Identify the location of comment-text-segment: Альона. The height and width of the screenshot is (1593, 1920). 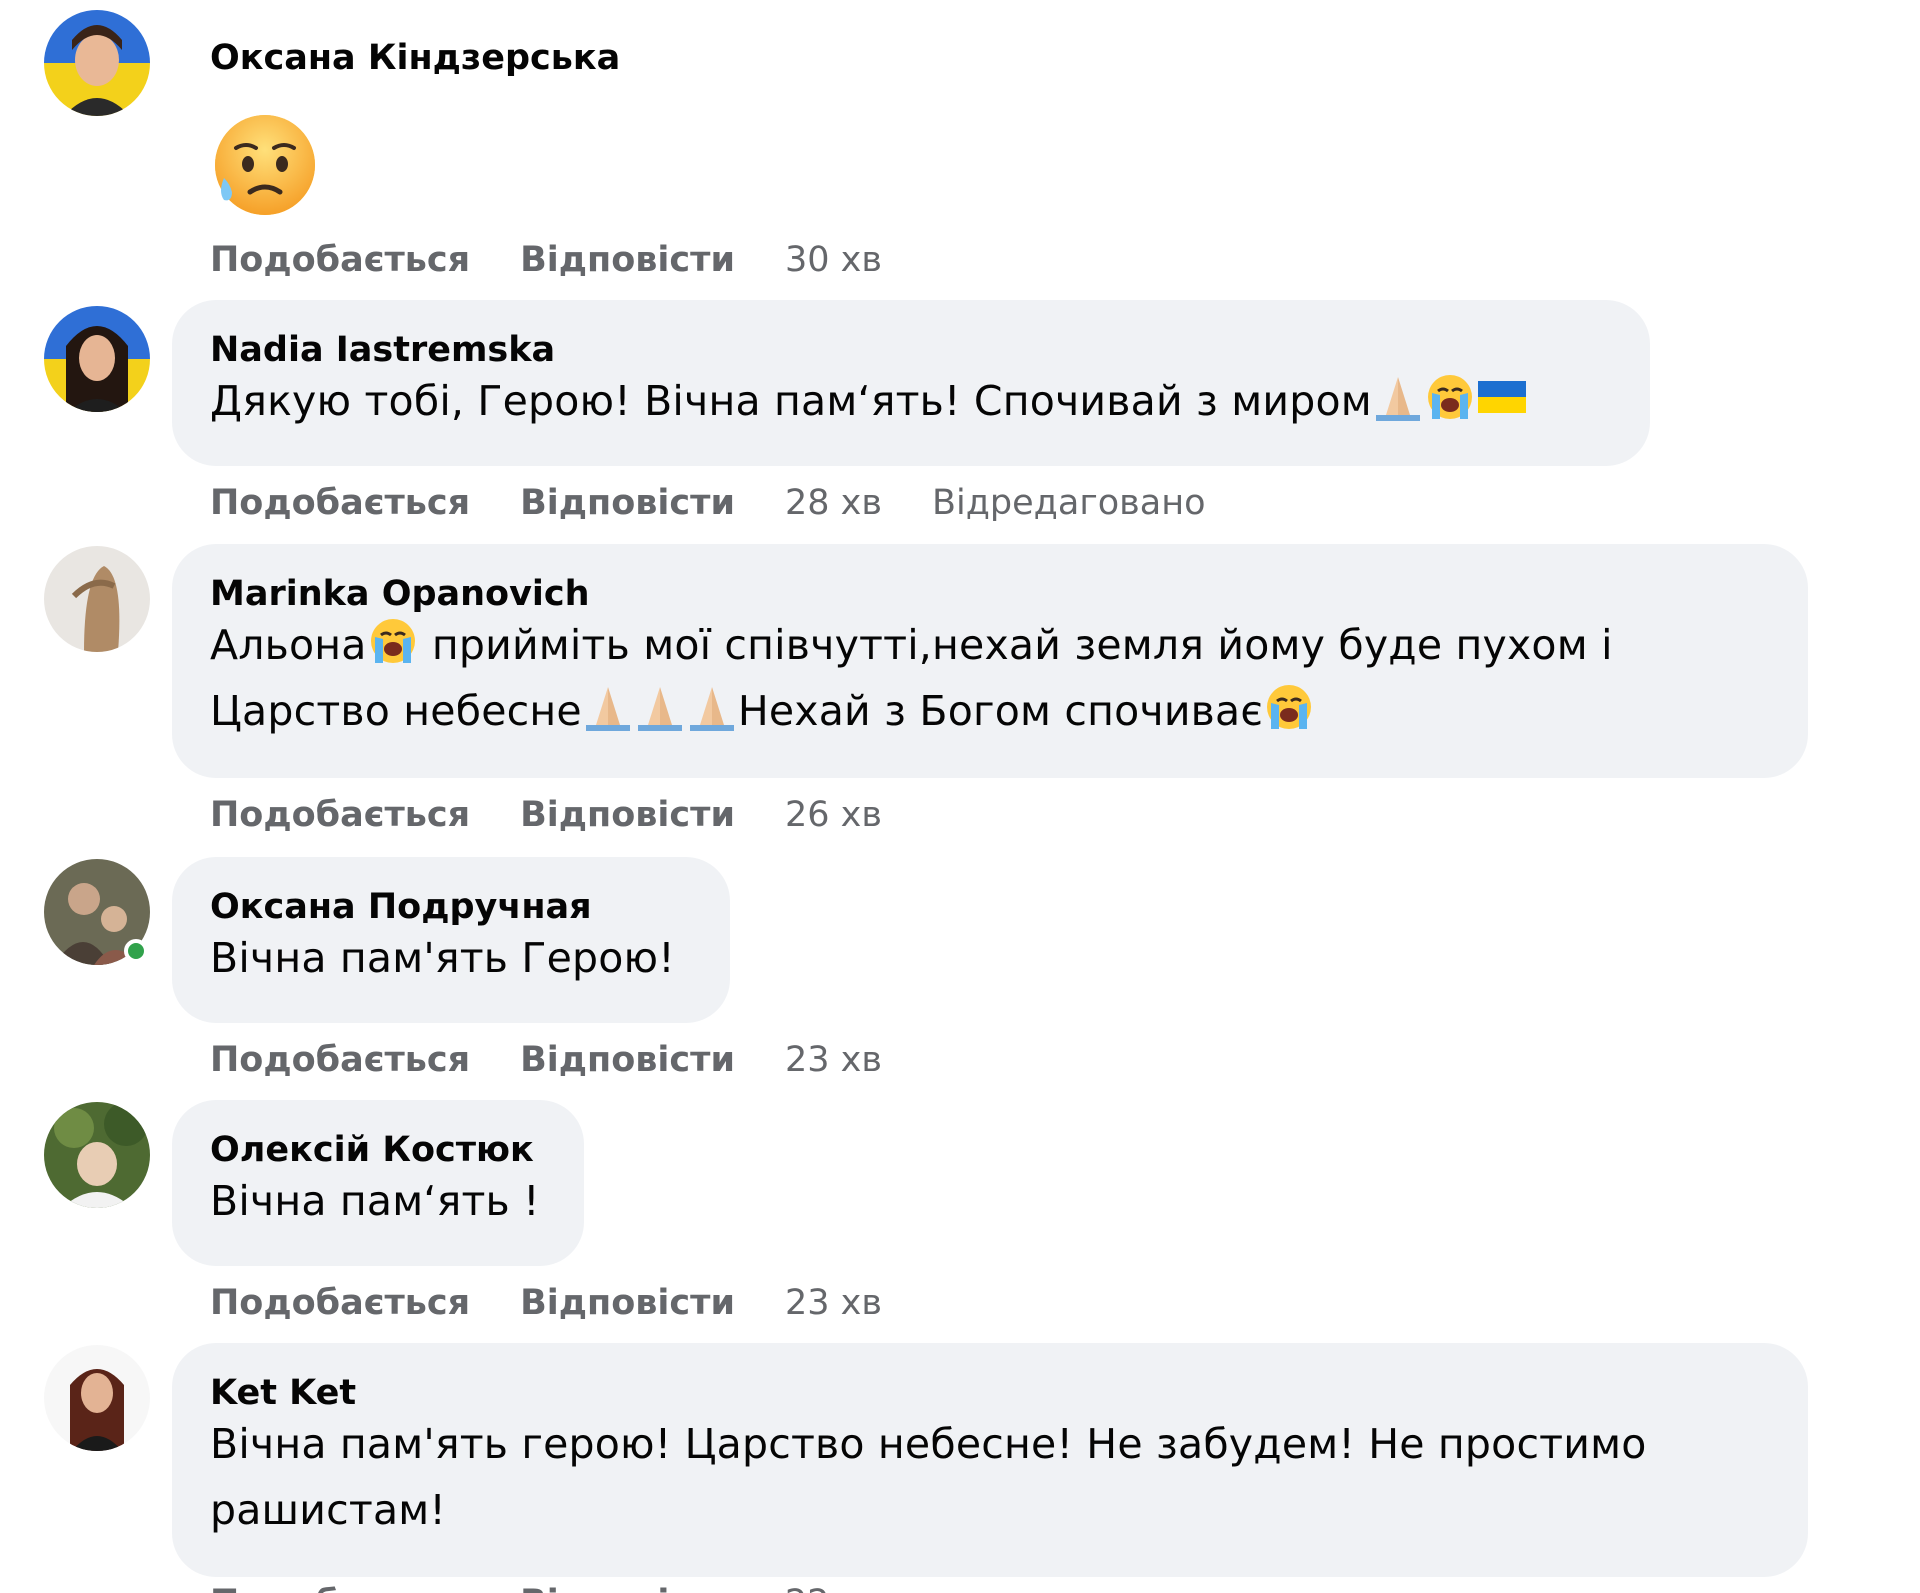
(288, 645).